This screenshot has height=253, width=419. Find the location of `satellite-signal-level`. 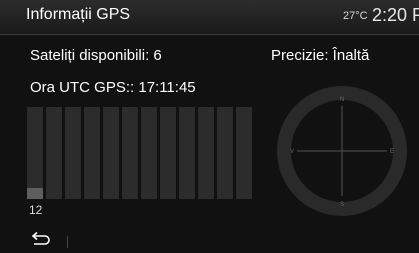

satellite-signal-level is located at coordinates (35, 193).